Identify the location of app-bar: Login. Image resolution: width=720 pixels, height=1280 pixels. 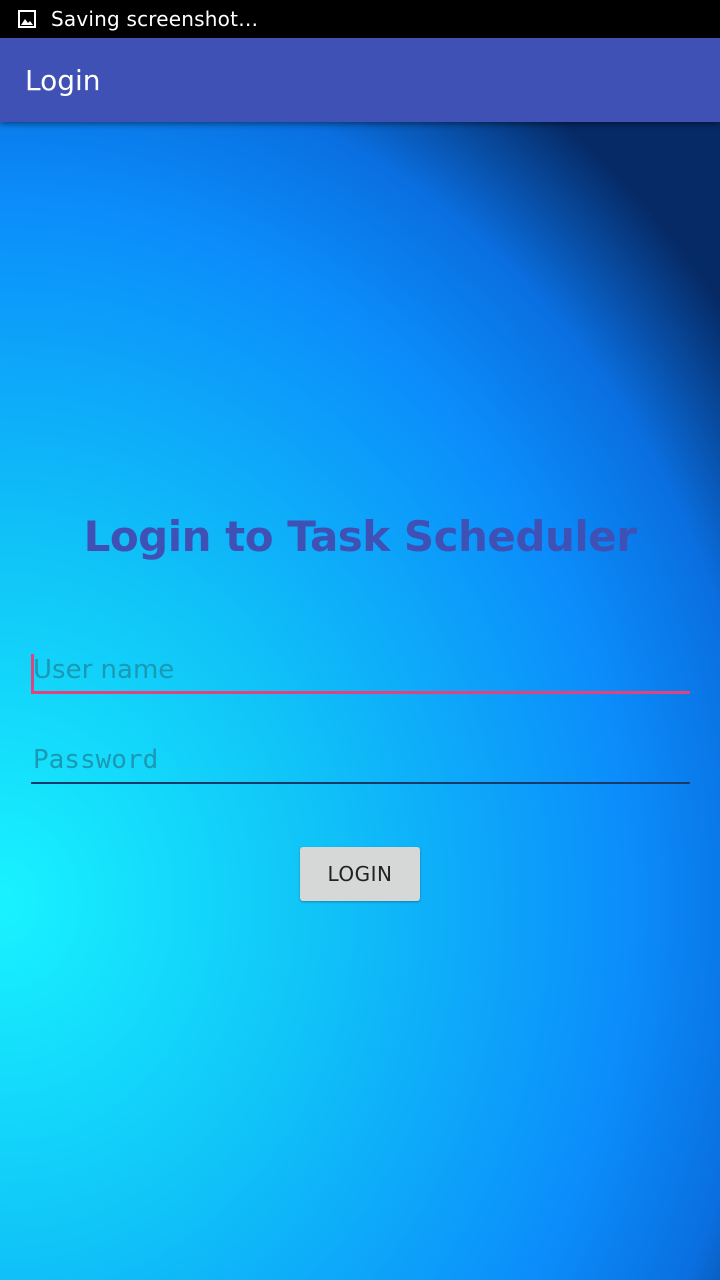
(360, 80).